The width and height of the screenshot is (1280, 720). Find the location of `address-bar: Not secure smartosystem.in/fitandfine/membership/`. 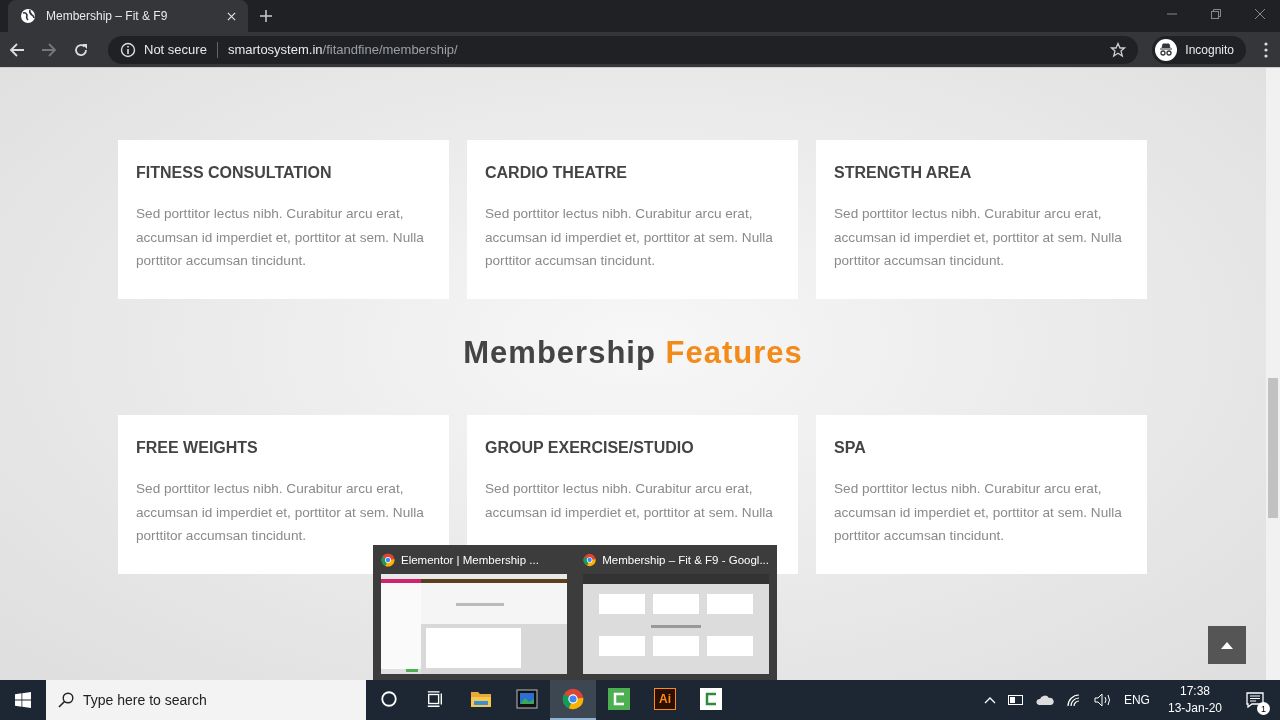

address-bar: Not secure smartosystem.in/fitandfine/membership/ is located at coordinates (623, 49).